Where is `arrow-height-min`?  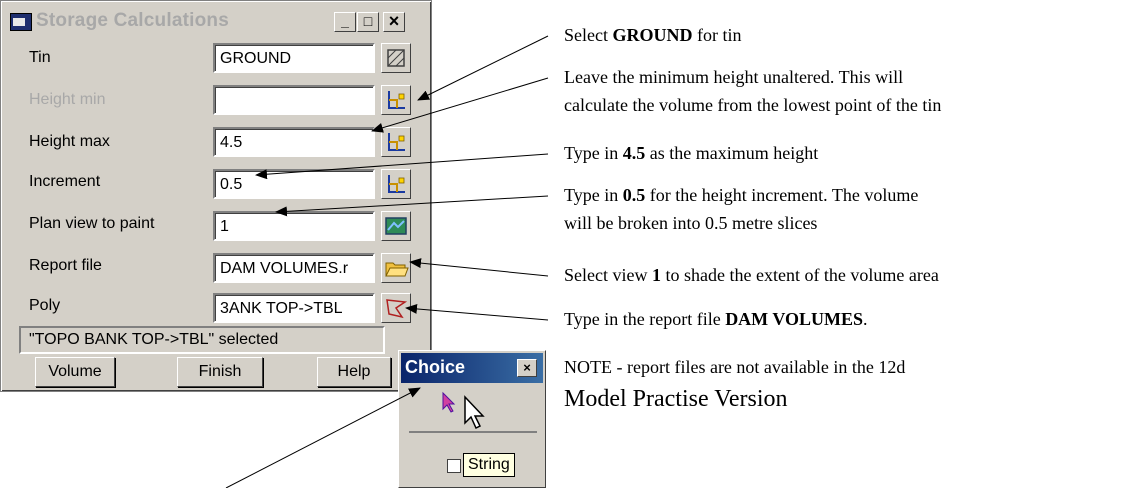 arrow-height-min is located at coordinates (460, 105).